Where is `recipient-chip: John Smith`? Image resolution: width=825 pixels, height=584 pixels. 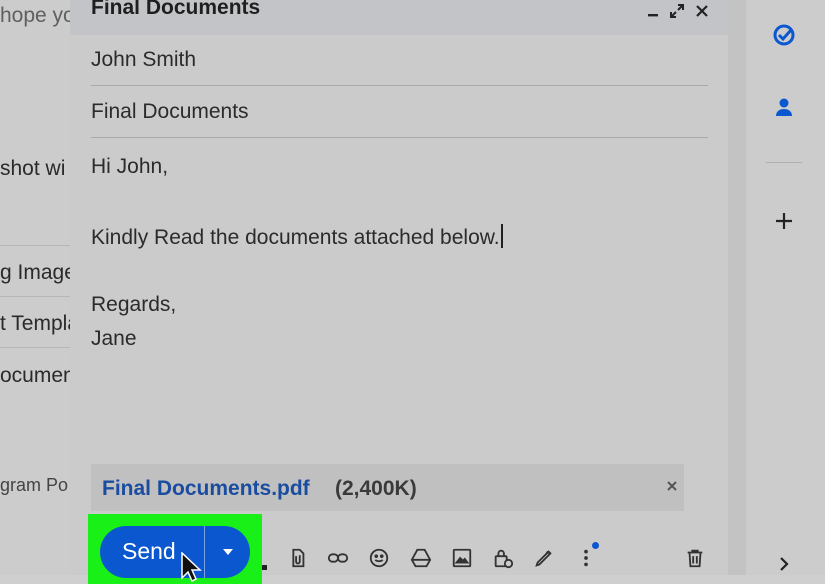
recipient-chip: John Smith is located at coordinates (143, 60).